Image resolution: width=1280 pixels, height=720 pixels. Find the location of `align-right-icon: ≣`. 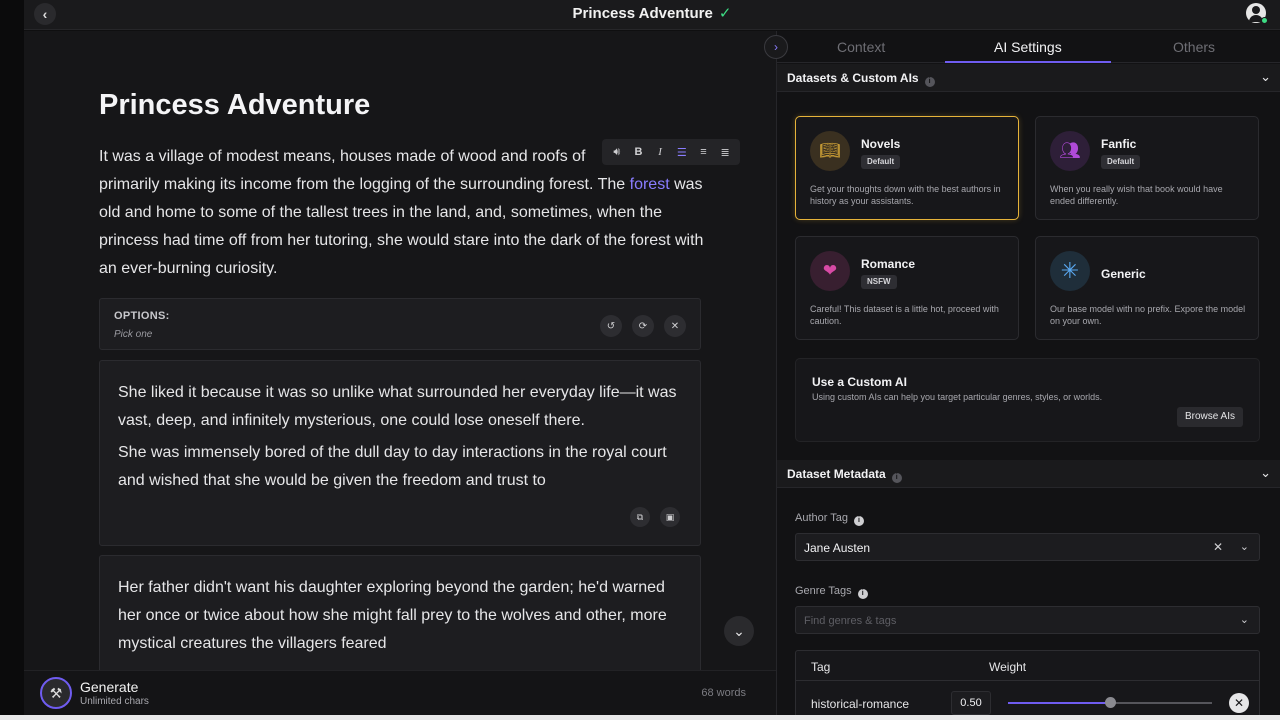

align-right-icon: ≣ is located at coordinates (725, 152).